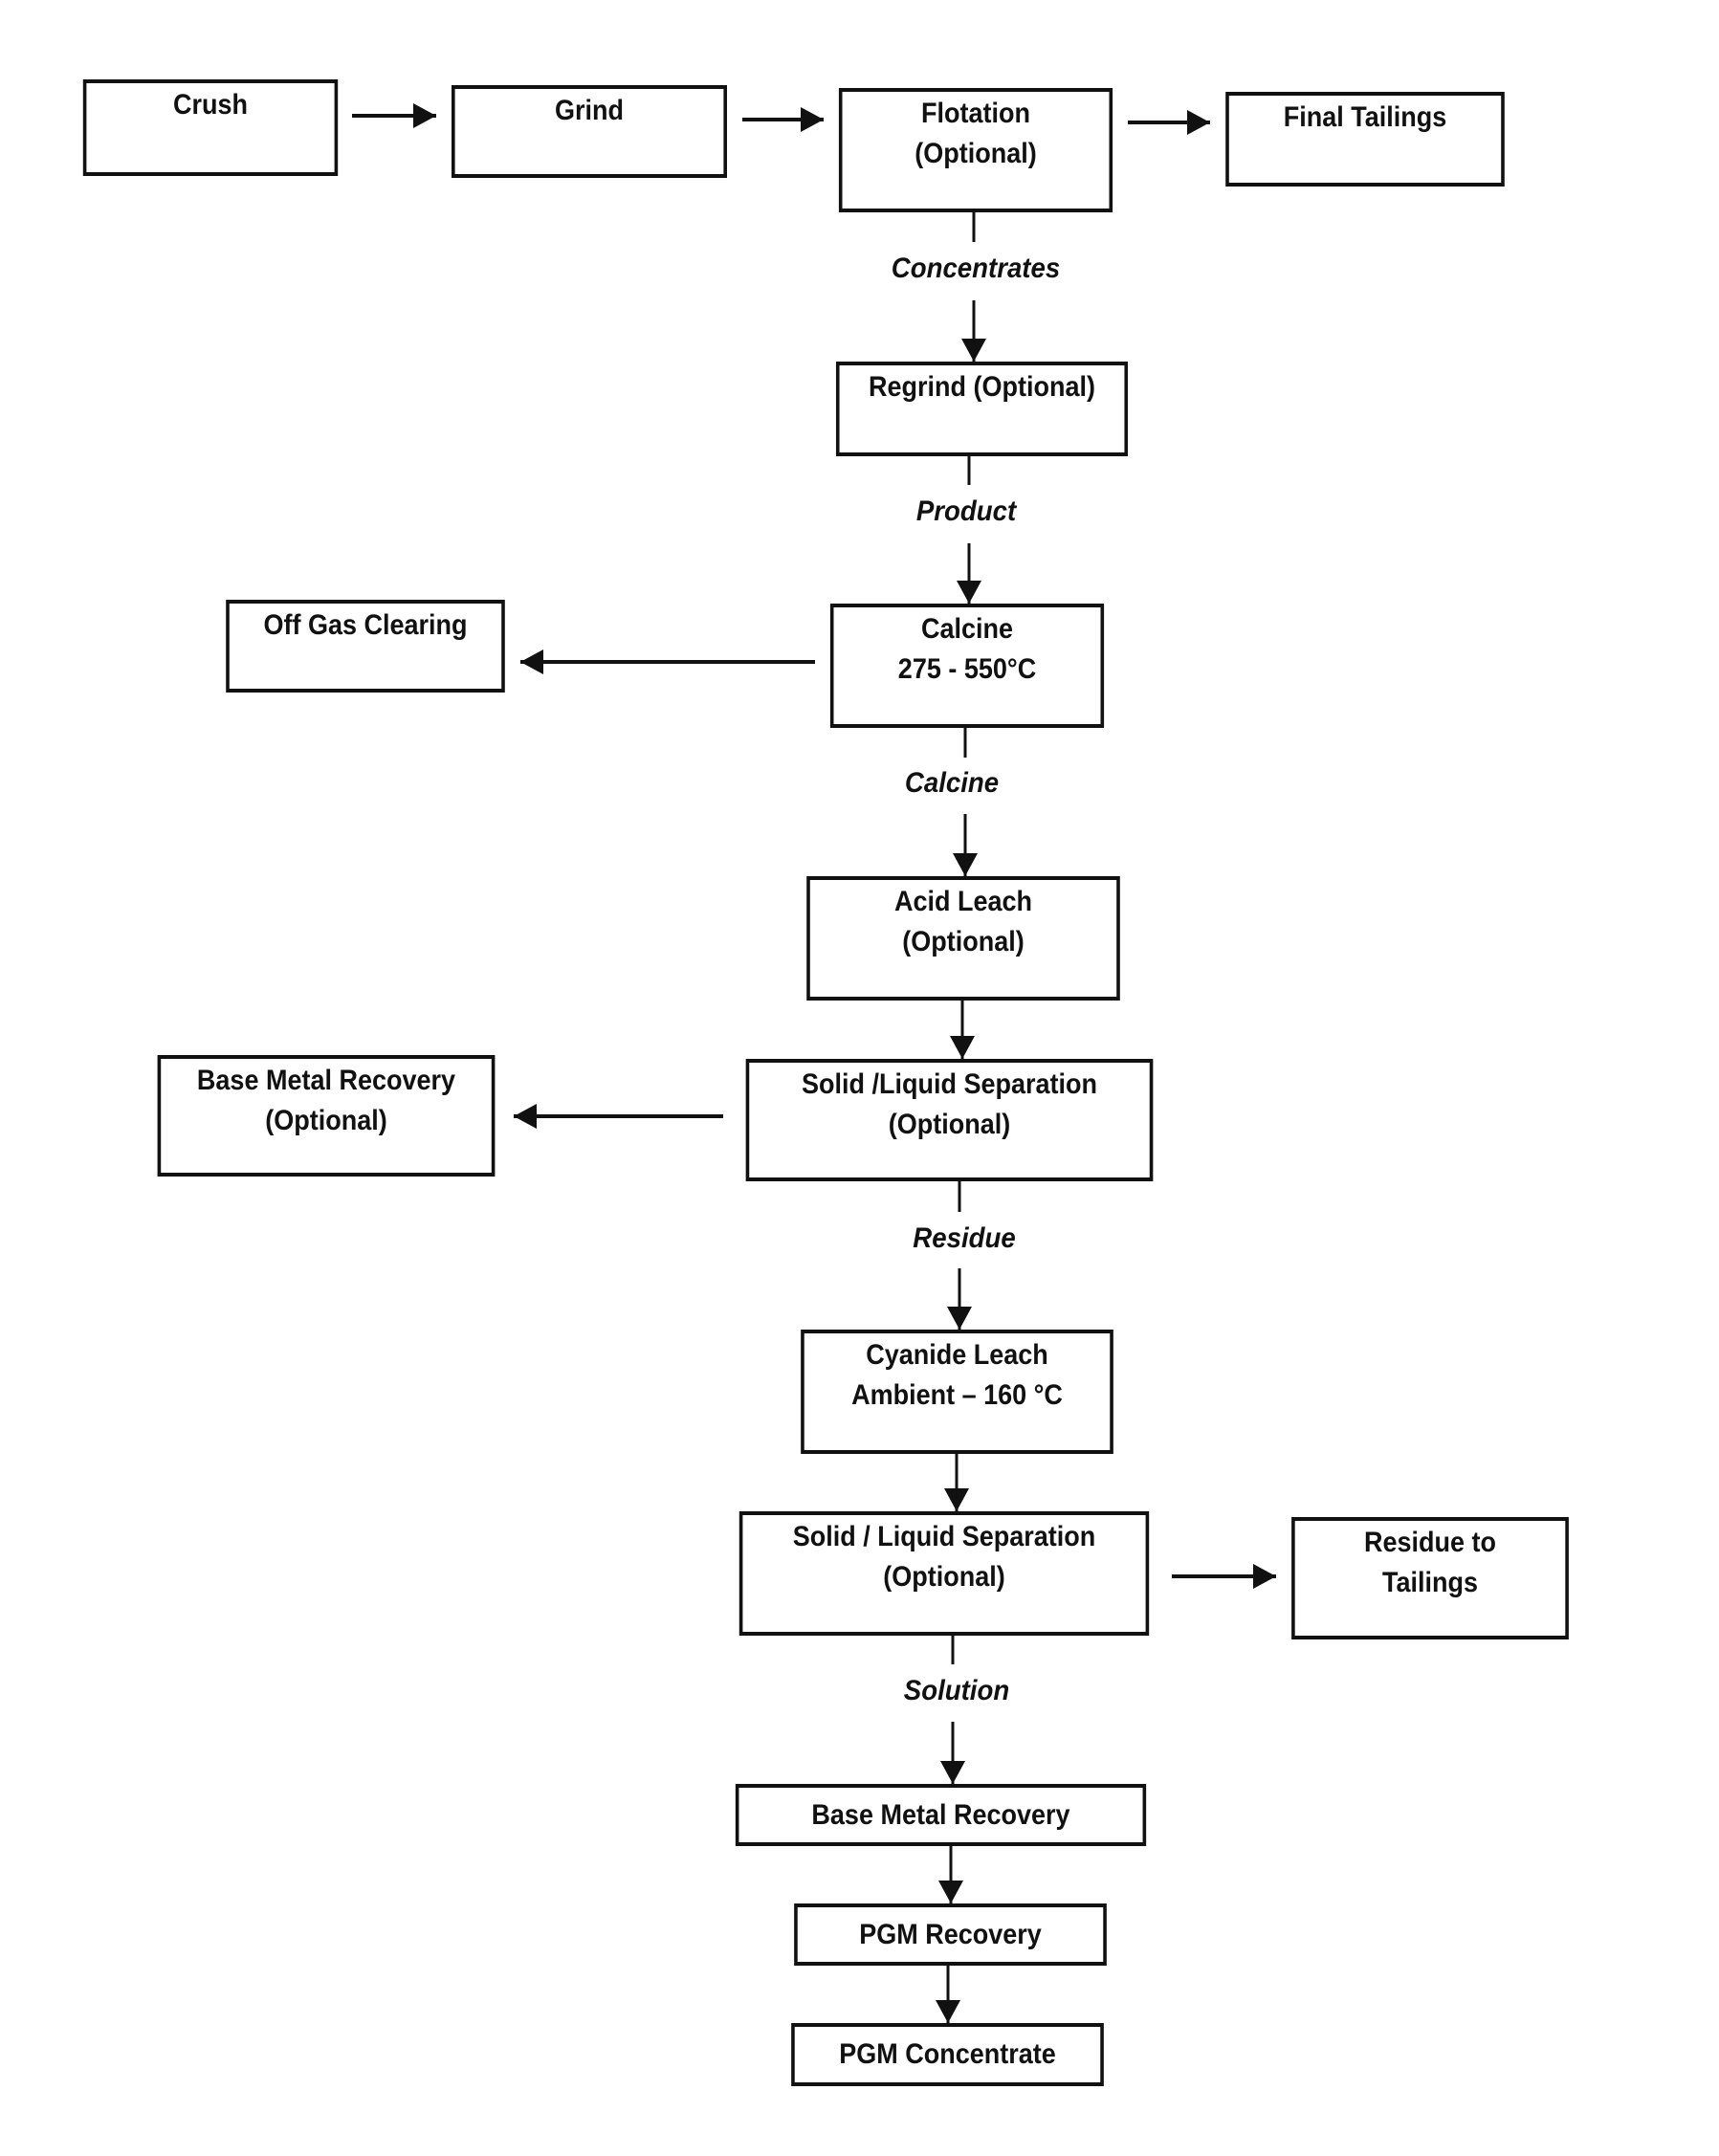 Image resolution: width=1719 pixels, height=2156 pixels. What do you see at coordinates (963, 901) in the screenshot?
I see `box-text-line: Acid Leach` at bounding box center [963, 901].